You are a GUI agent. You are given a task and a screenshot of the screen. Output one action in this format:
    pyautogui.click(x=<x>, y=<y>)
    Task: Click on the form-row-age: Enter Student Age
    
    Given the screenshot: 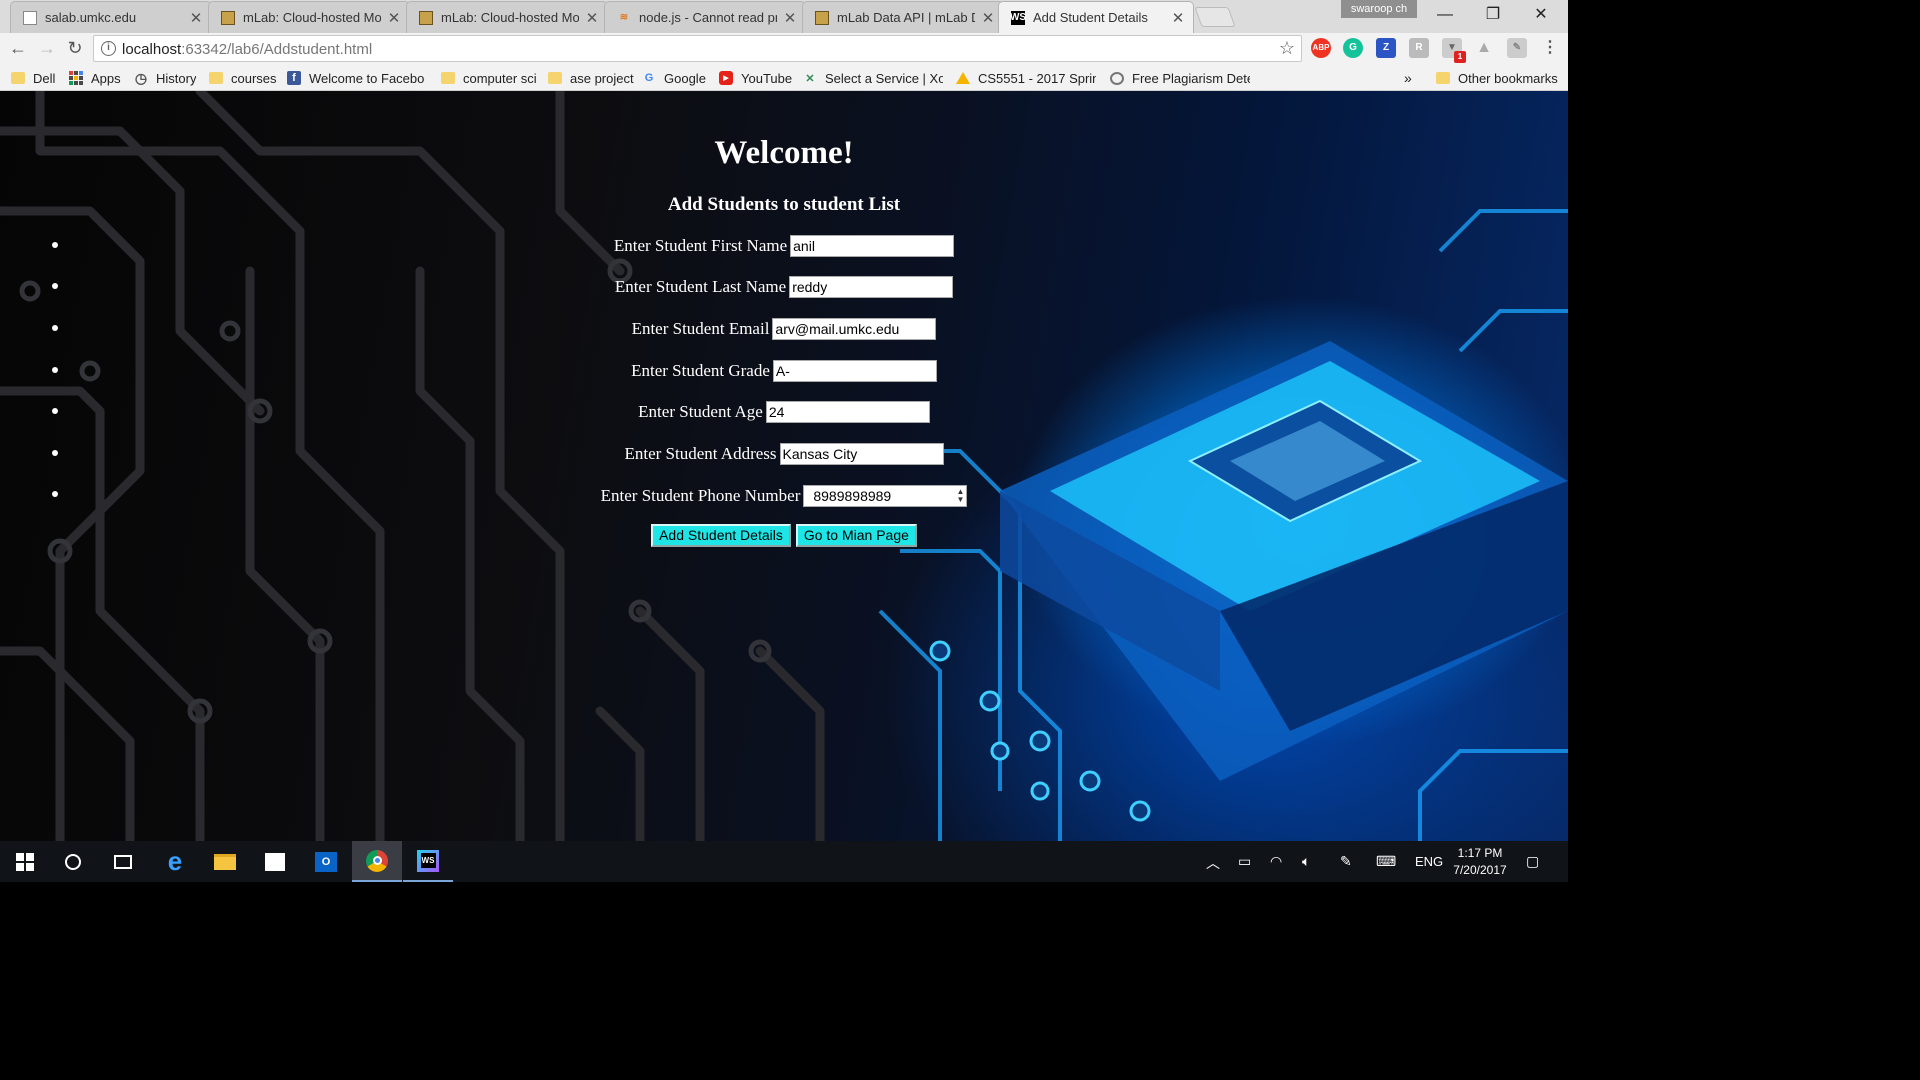 What is the action you would take?
    pyautogui.click(x=784, y=412)
    